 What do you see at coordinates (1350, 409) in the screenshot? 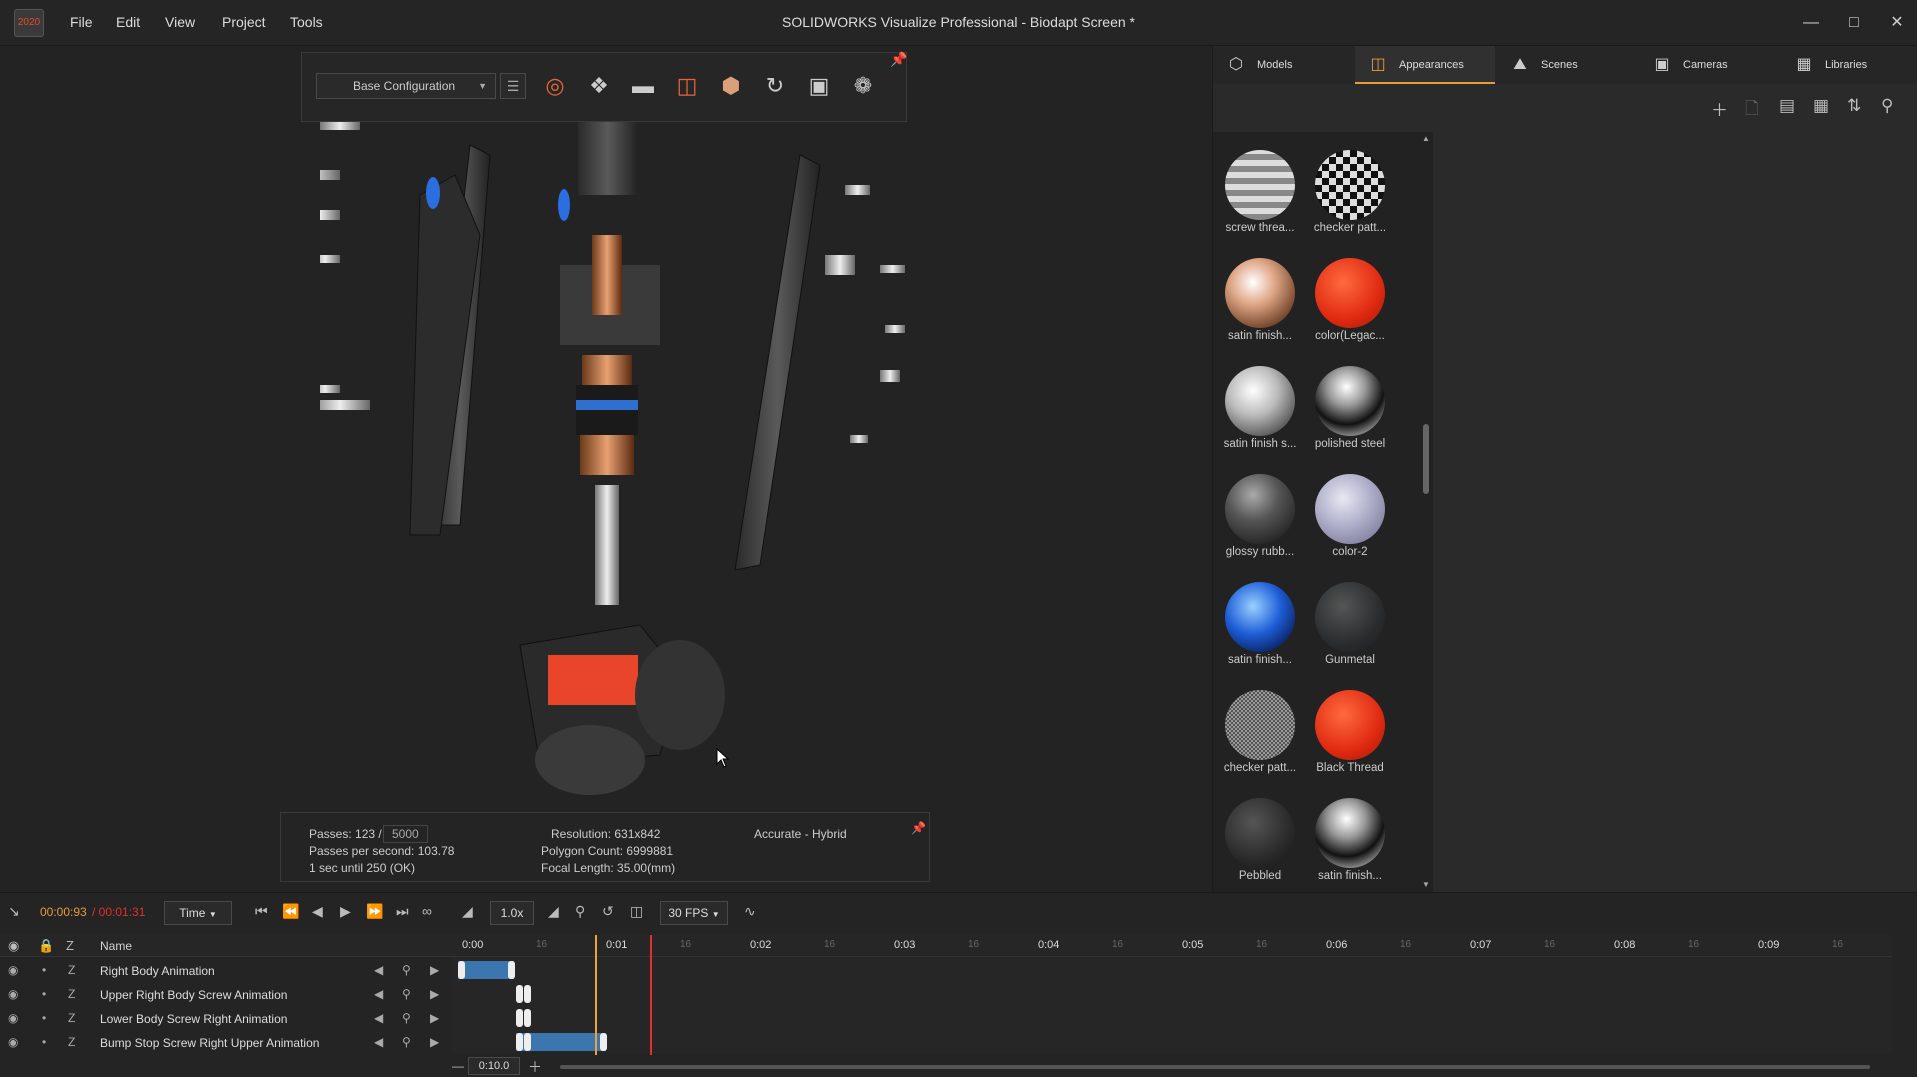
I see `material-tile: polished steel` at bounding box center [1350, 409].